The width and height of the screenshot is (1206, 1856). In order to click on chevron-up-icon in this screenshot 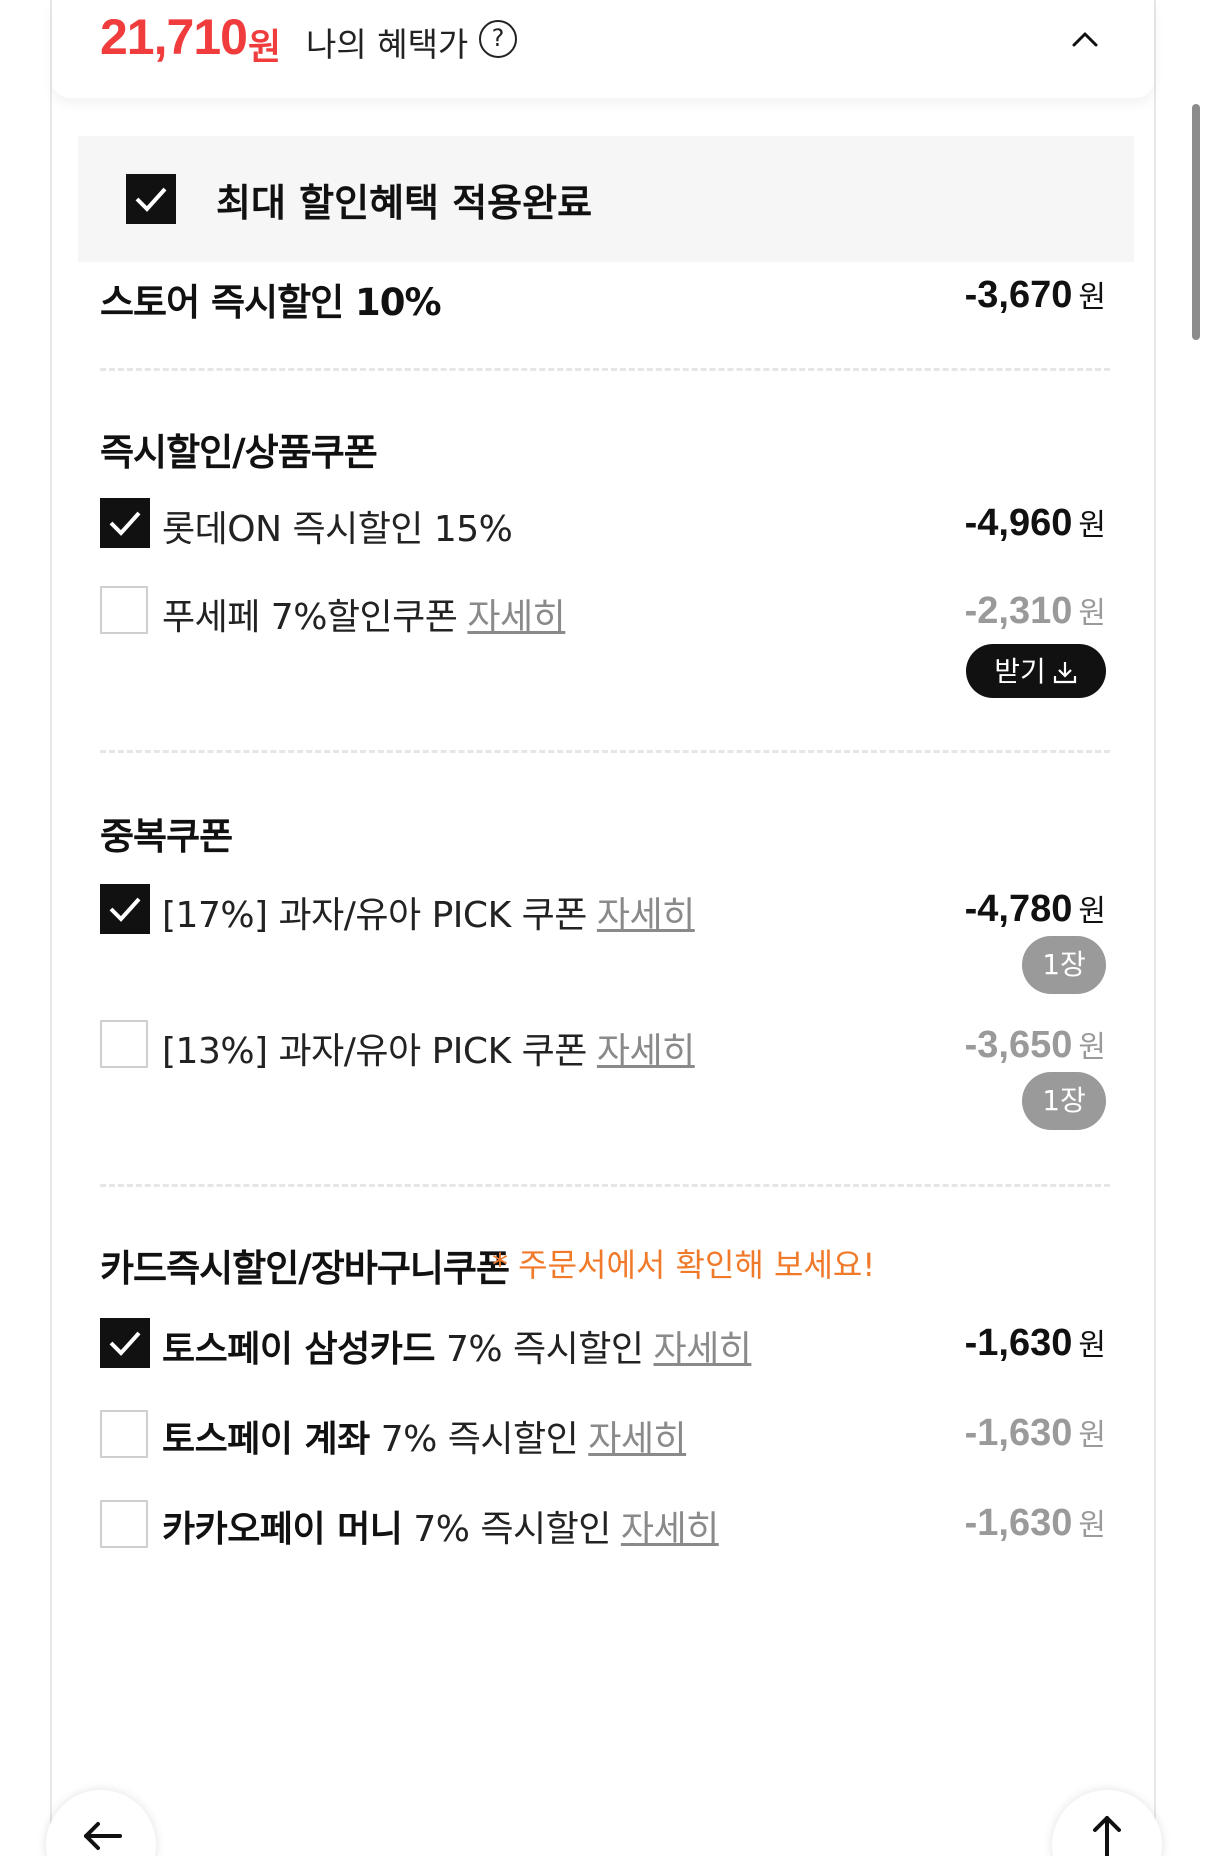, I will do `click(1085, 39)`.